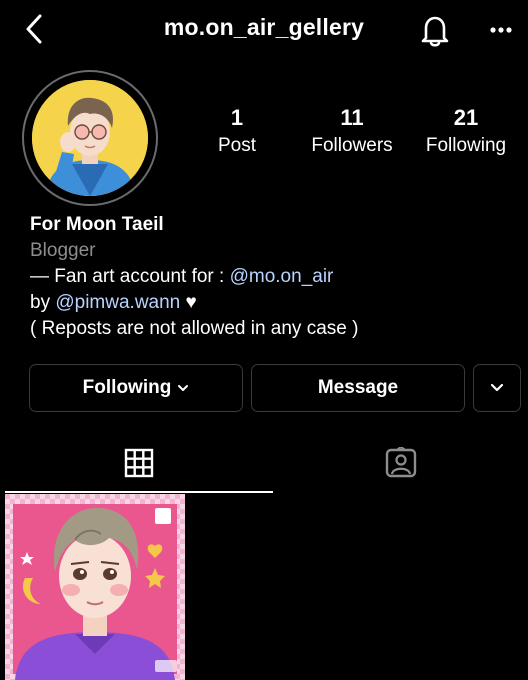 The height and width of the screenshot is (680, 528). I want to click on mention-link: @mo.on_air, so click(282, 276).